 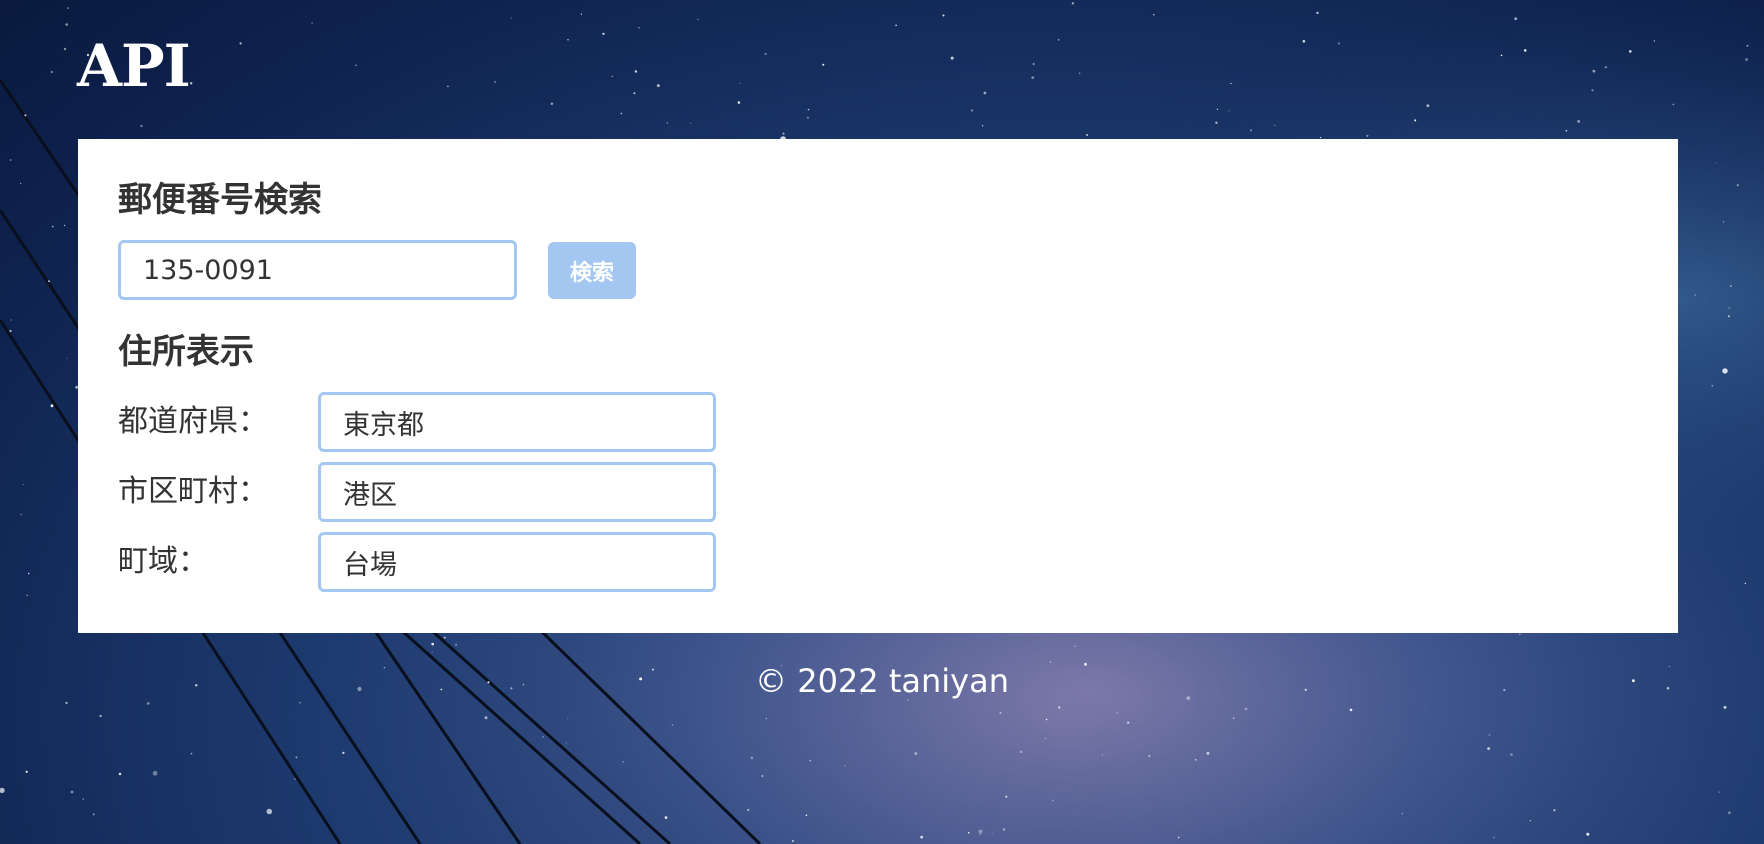 What do you see at coordinates (220, 200) in the screenshot?
I see `zipcode-search-title: 郵便番号検索` at bounding box center [220, 200].